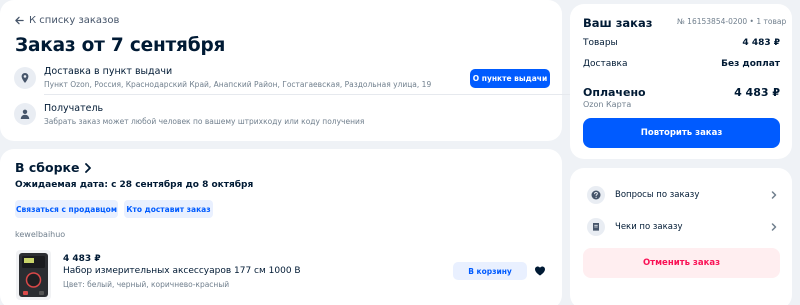 The height and width of the screenshot is (305, 800). What do you see at coordinates (600, 43) in the screenshot?
I see `summary-goods-label: Товары` at bounding box center [600, 43].